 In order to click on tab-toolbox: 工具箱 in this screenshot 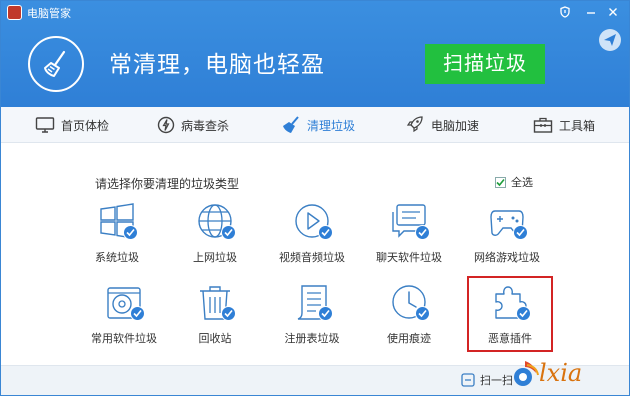, I will do `click(564, 125)`.